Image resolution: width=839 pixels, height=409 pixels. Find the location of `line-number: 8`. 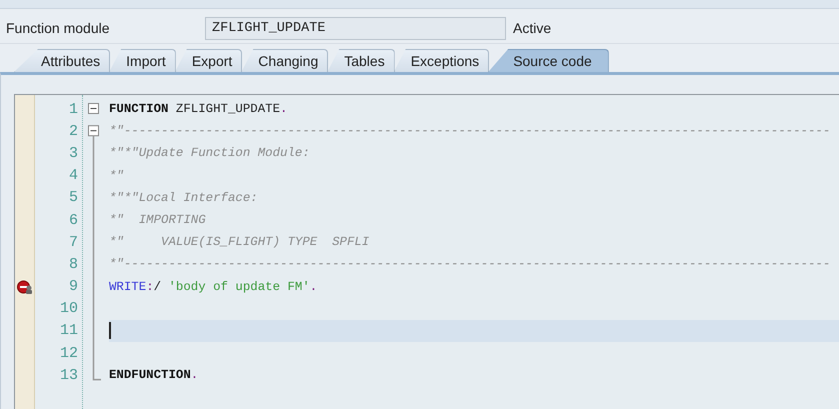

line-number: 8 is located at coordinates (73, 264).